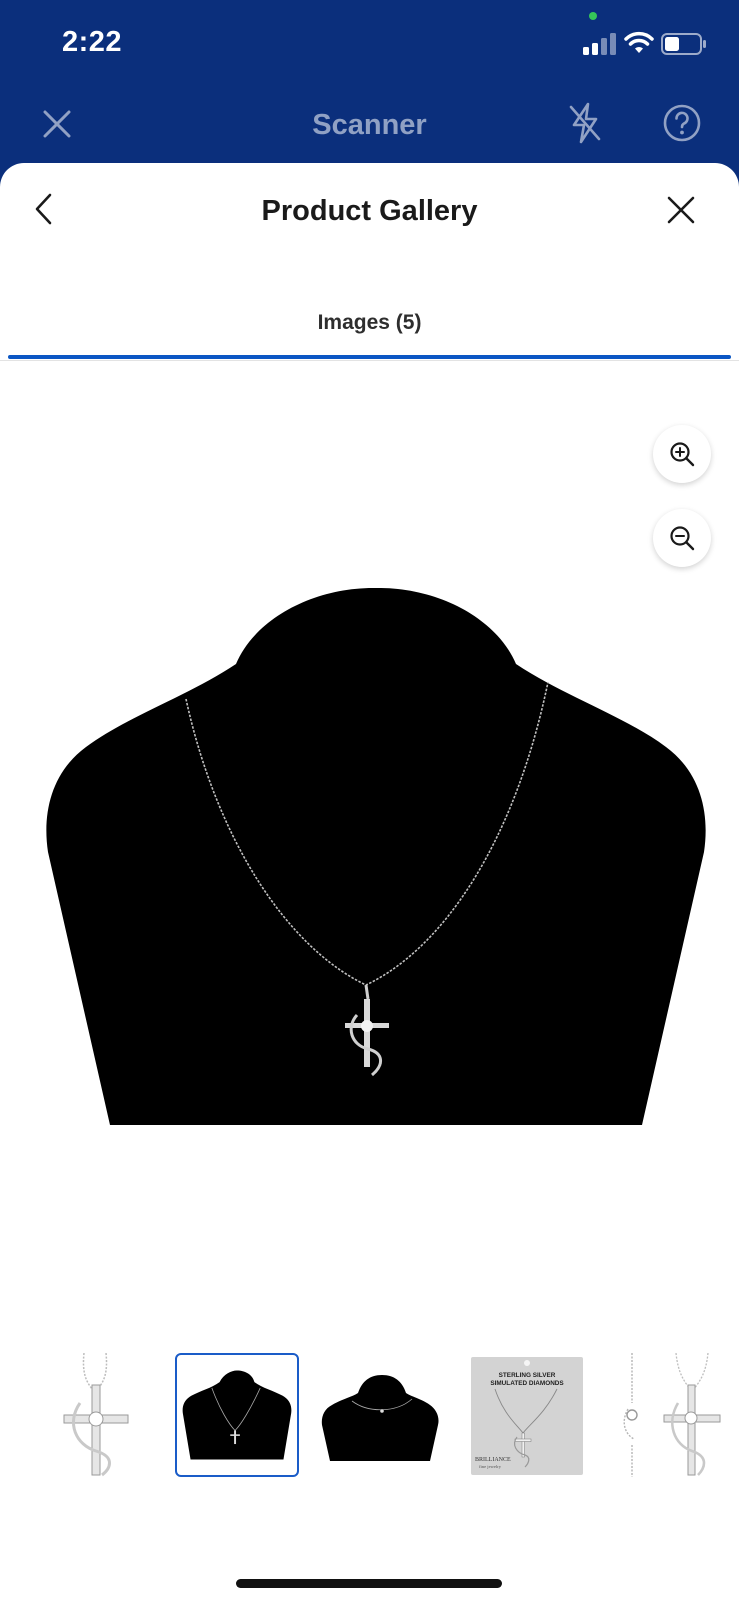  What do you see at coordinates (681, 210) in the screenshot?
I see `close-icon` at bounding box center [681, 210].